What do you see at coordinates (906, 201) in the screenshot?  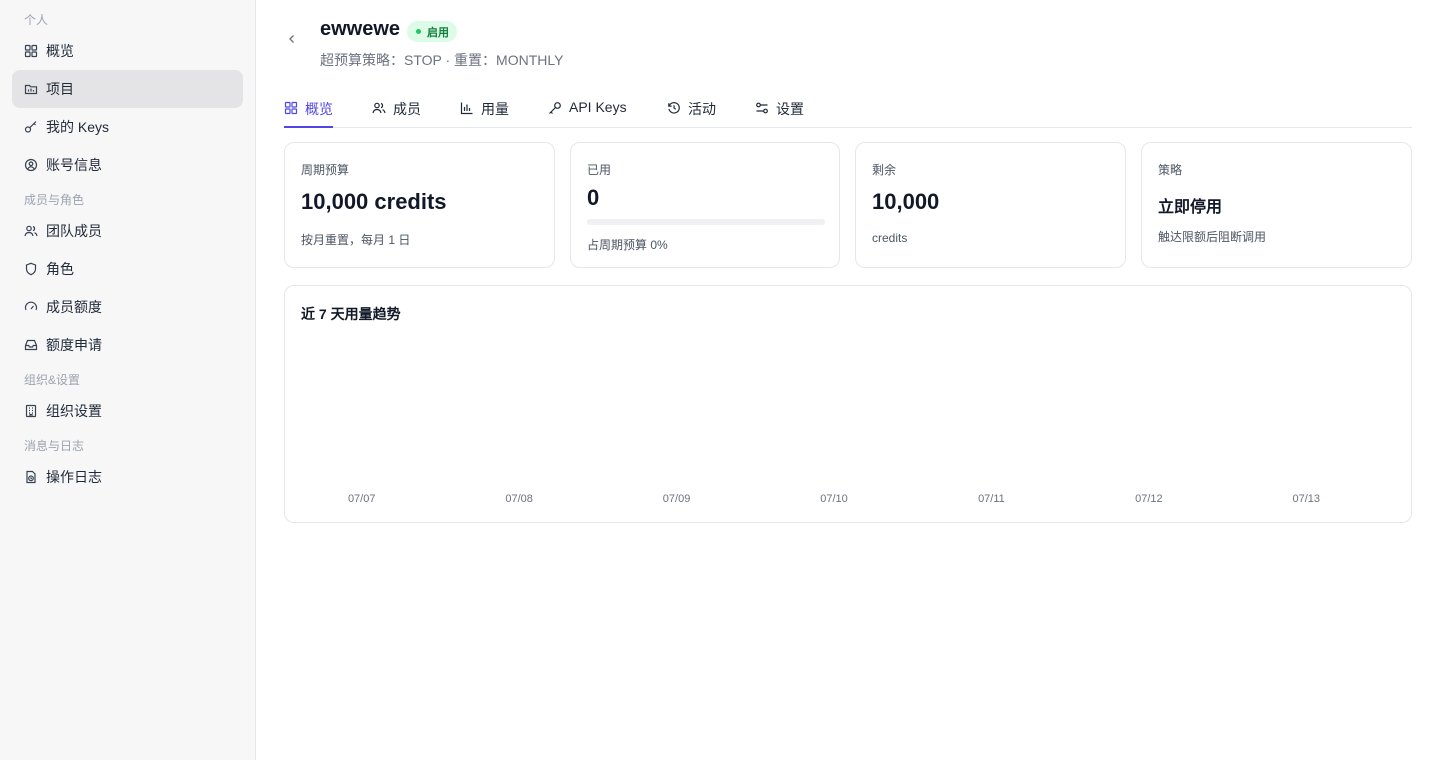 I see `remaining-value: 10,000` at bounding box center [906, 201].